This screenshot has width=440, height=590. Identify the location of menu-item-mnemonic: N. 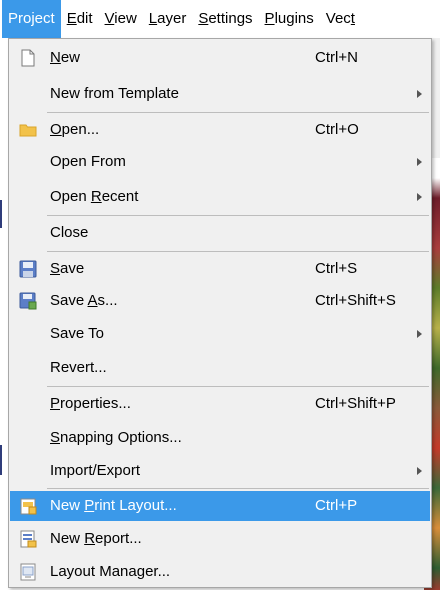
(55, 57).